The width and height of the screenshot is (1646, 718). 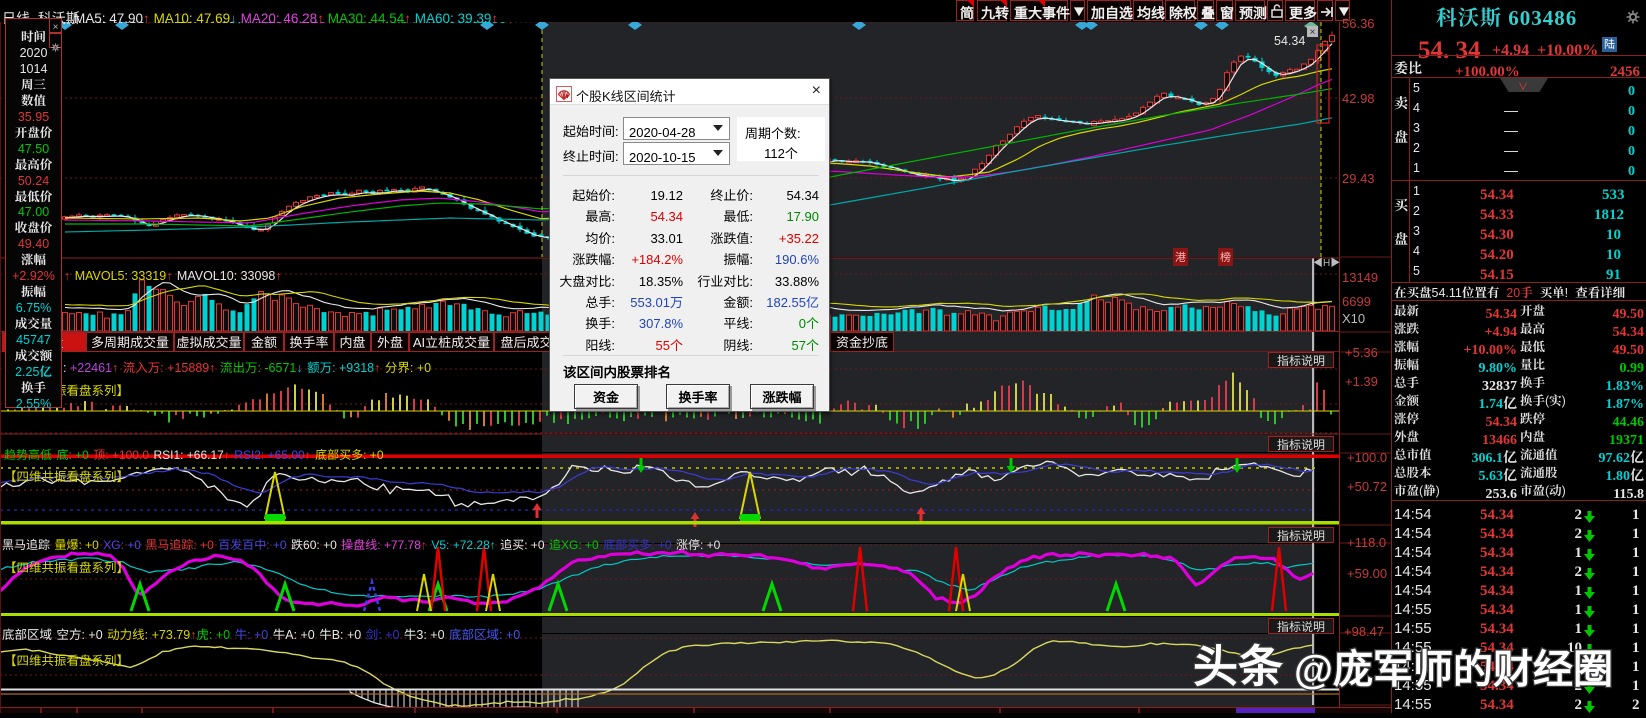 I want to click on svg-text: @庞军师的财经圈, so click(x=1453, y=666).